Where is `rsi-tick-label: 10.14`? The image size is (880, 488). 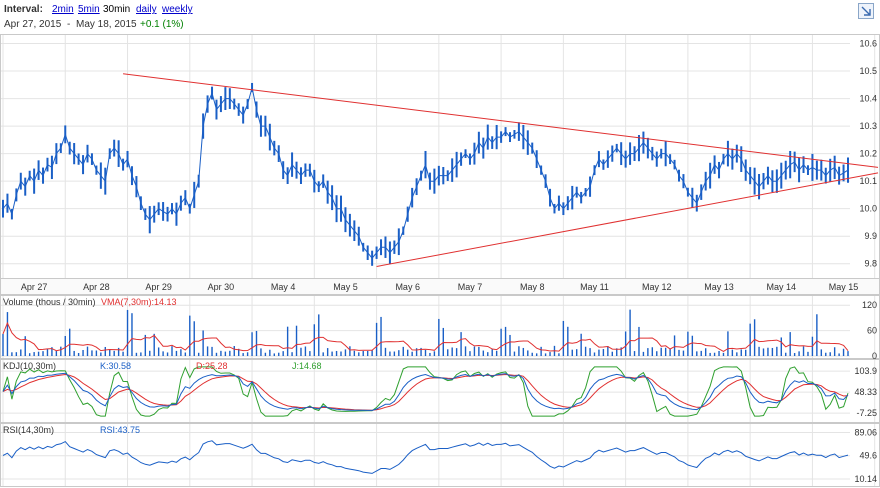 rsi-tick-label: 10.14 is located at coordinates (865, 479).